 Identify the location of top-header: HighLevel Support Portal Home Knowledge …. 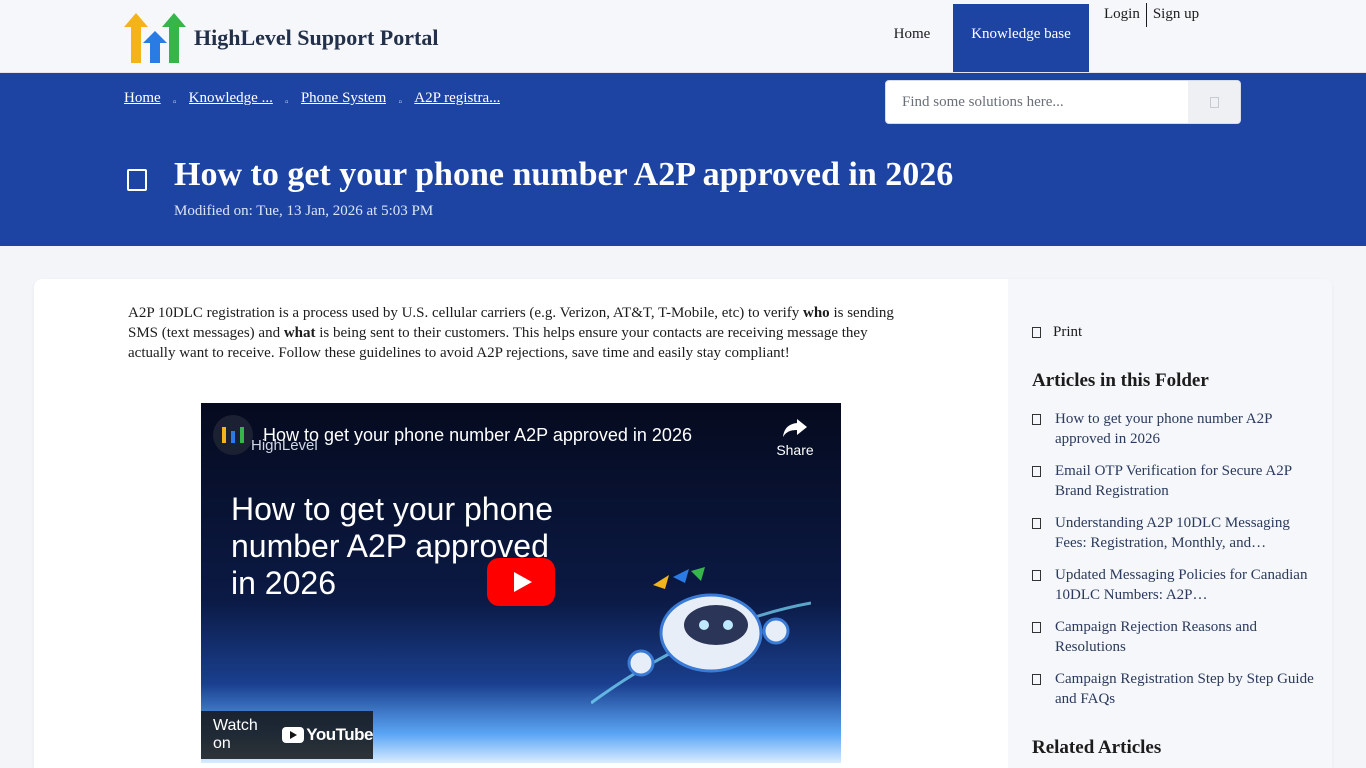
(683, 36).